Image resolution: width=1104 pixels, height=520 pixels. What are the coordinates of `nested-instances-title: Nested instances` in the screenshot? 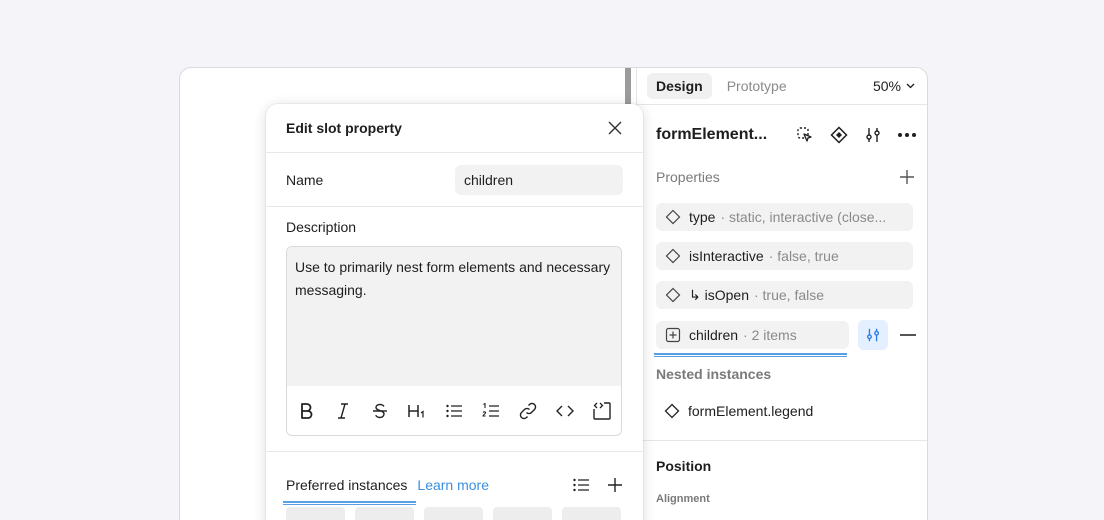 It's located at (714, 374).